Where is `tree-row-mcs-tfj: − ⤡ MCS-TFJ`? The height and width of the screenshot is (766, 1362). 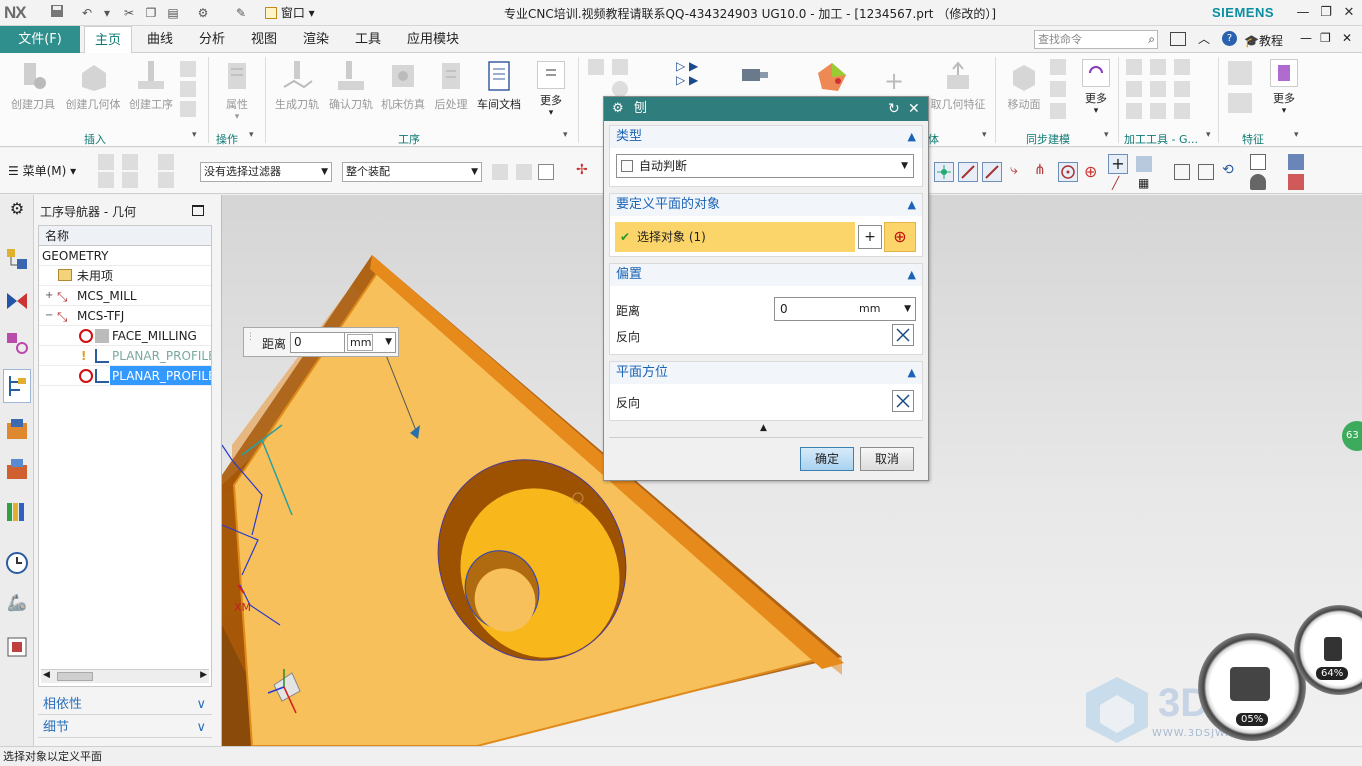 tree-row-mcs-tfj: − ⤡ MCS-TFJ is located at coordinates (125, 316).